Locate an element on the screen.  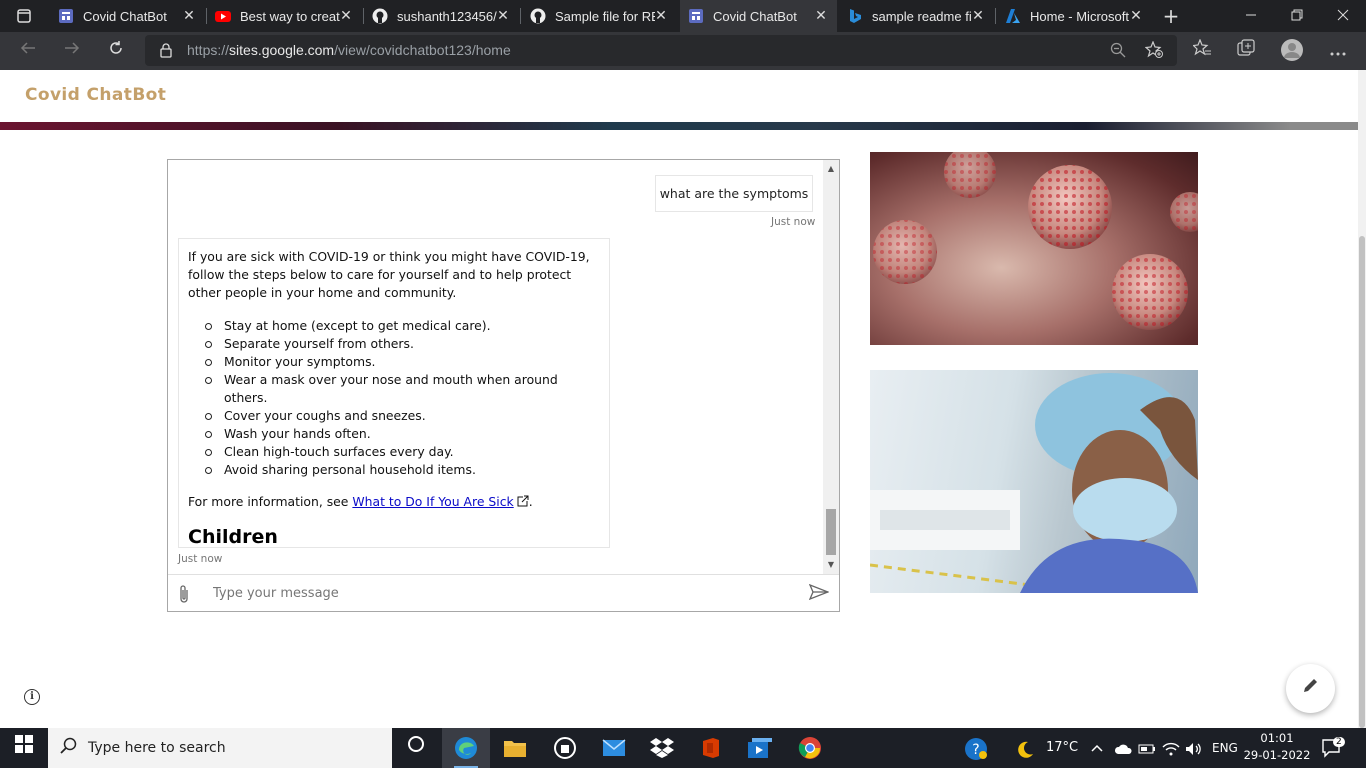
back-button is located at coordinates (28, 51).